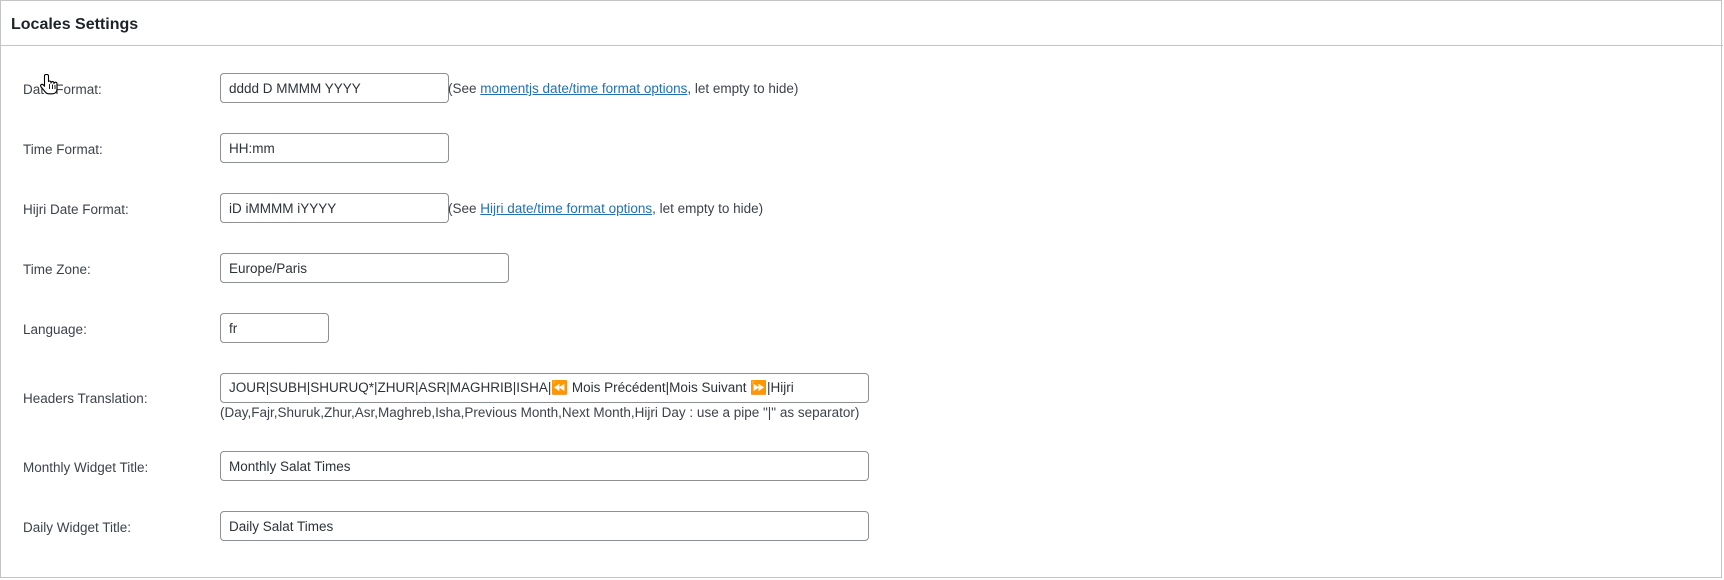 The image size is (1724, 580). Describe the element at coordinates (364, 268) in the screenshot. I see `time-zone-input` at that location.